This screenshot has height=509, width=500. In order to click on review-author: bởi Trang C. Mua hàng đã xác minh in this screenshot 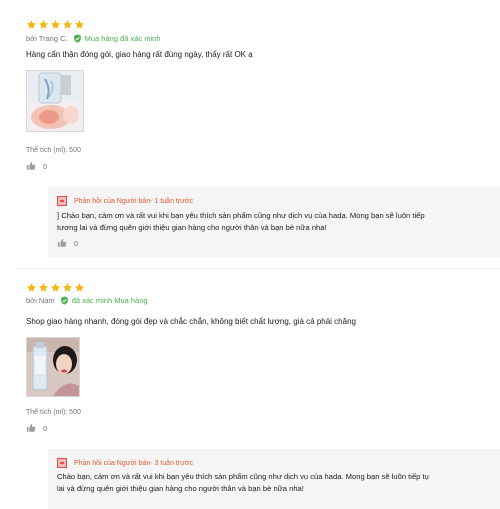, I will do `click(93, 38)`.